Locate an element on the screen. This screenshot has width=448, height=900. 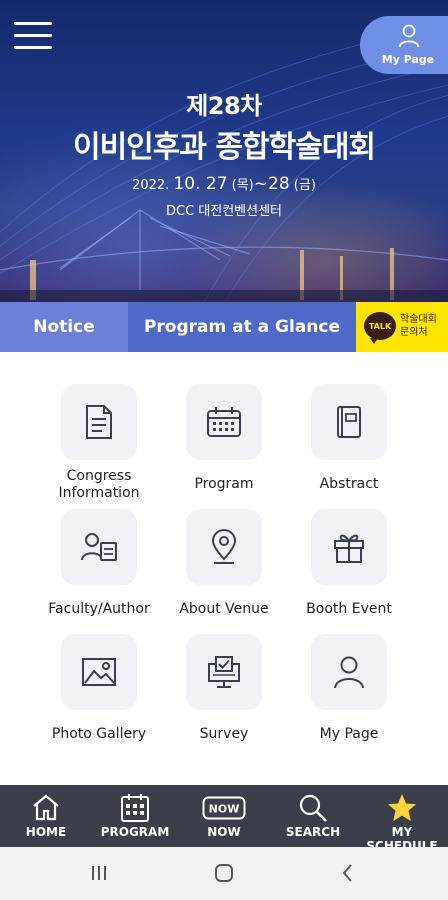
nav-home: HOME is located at coordinates (46, 816).